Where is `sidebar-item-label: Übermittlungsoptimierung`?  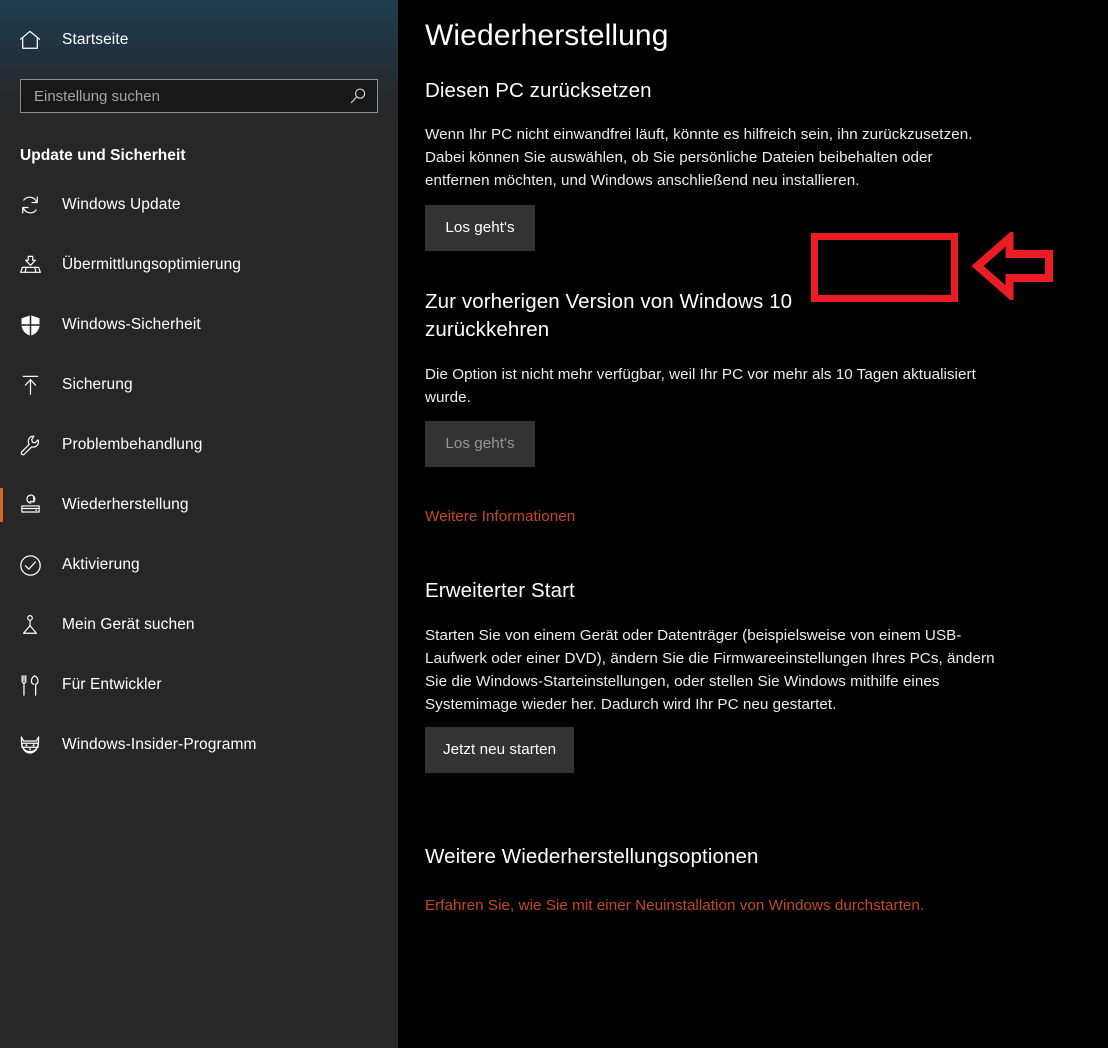 sidebar-item-label: Übermittlungsoptimierung is located at coordinates (152, 264).